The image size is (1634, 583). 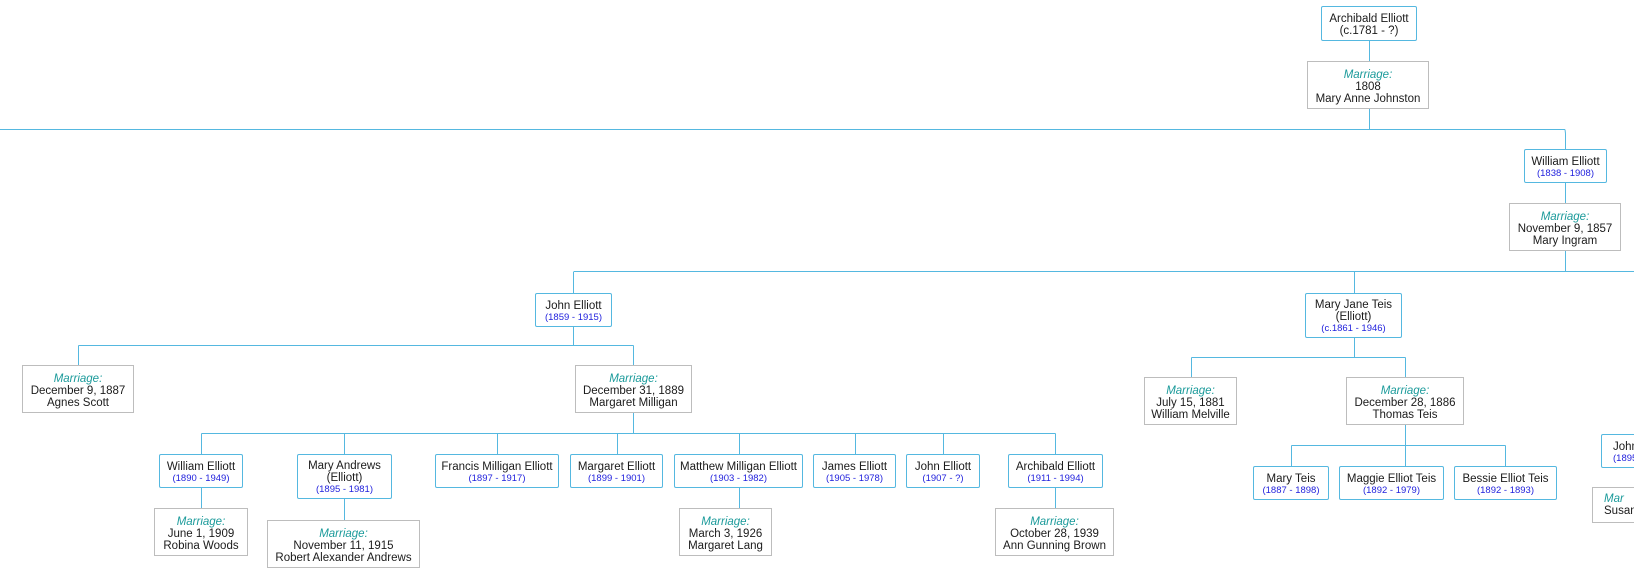 What do you see at coordinates (1391, 490) in the screenshot?
I see `person-dates: (1892 - 1979)` at bounding box center [1391, 490].